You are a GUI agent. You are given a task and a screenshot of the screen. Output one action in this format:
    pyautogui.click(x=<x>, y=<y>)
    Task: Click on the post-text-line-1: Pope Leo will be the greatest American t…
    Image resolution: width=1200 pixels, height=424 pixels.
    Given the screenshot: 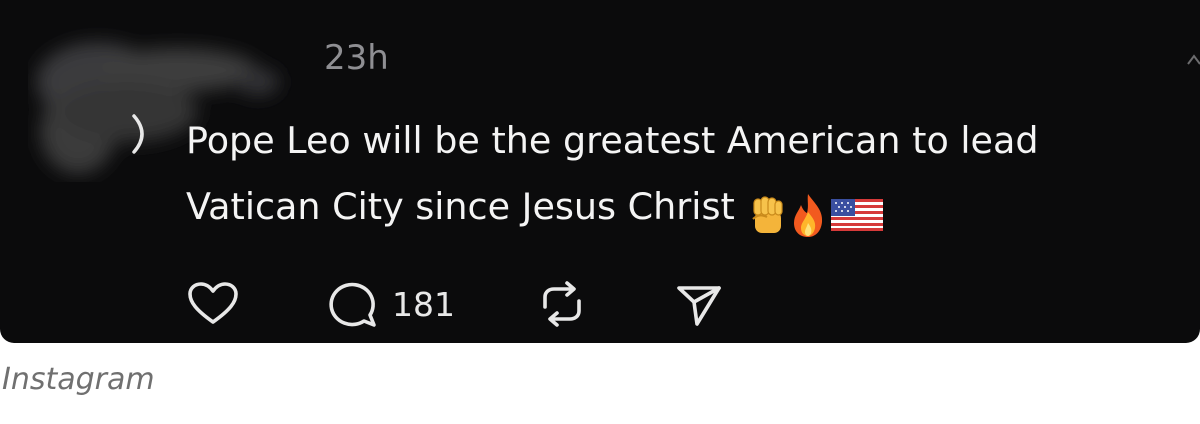 What is the action you would take?
    pyautogui.click(x=612, y=140)
    